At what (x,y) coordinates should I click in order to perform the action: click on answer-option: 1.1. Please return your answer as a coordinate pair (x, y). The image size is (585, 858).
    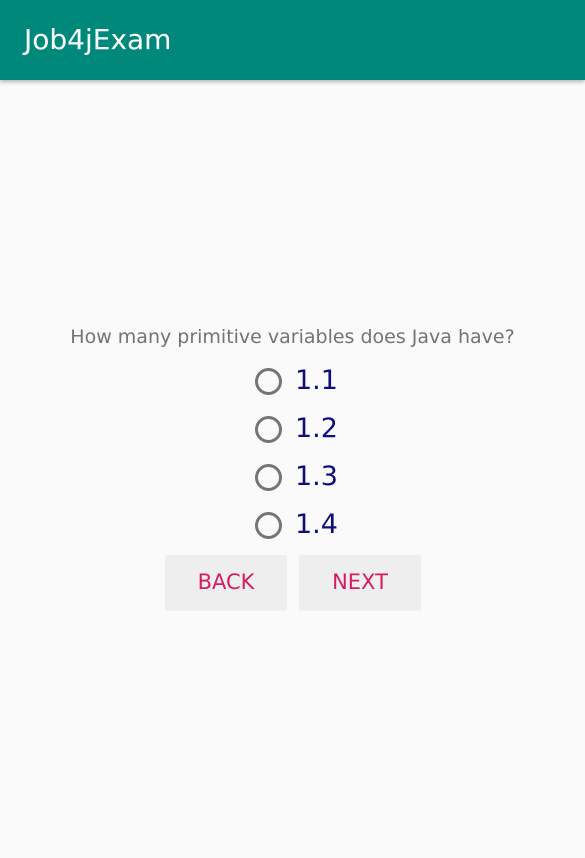
    Looking at the image, I should click on (296, 381).